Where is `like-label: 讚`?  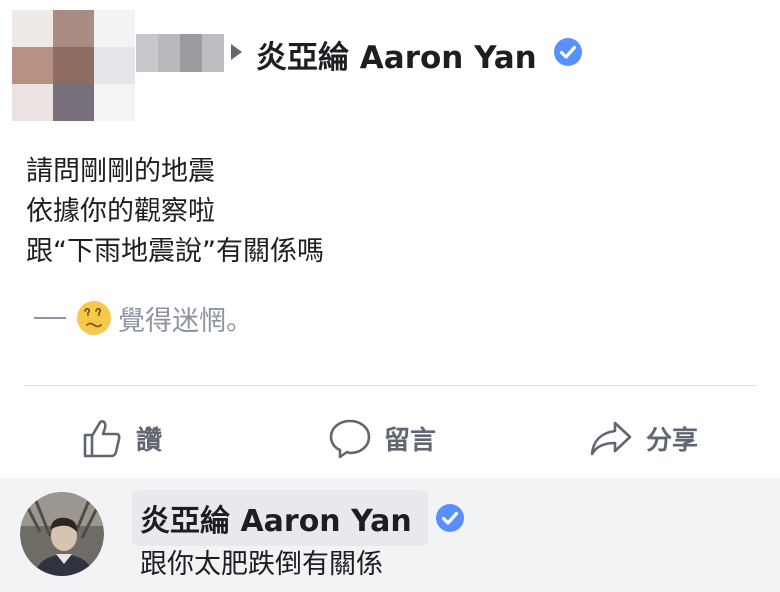
like-label: 讚 is located at coordinates (149, 440).